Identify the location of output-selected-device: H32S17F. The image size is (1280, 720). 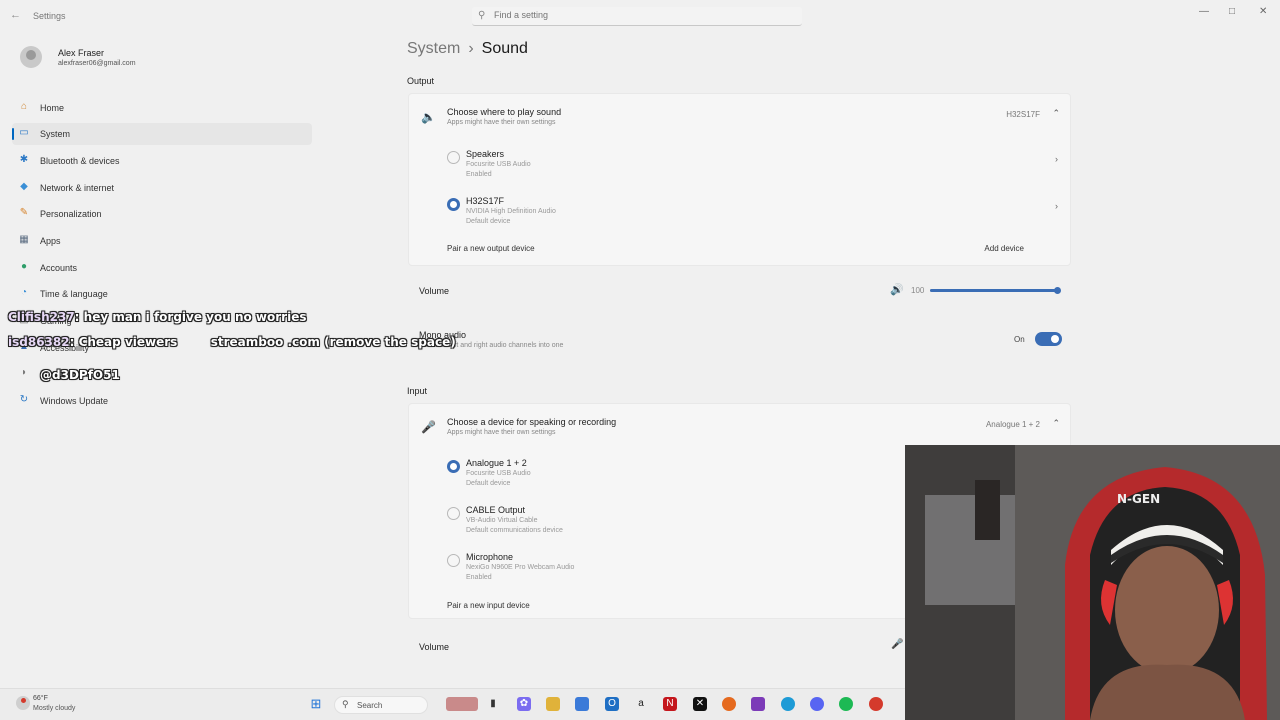
(1023, 114).